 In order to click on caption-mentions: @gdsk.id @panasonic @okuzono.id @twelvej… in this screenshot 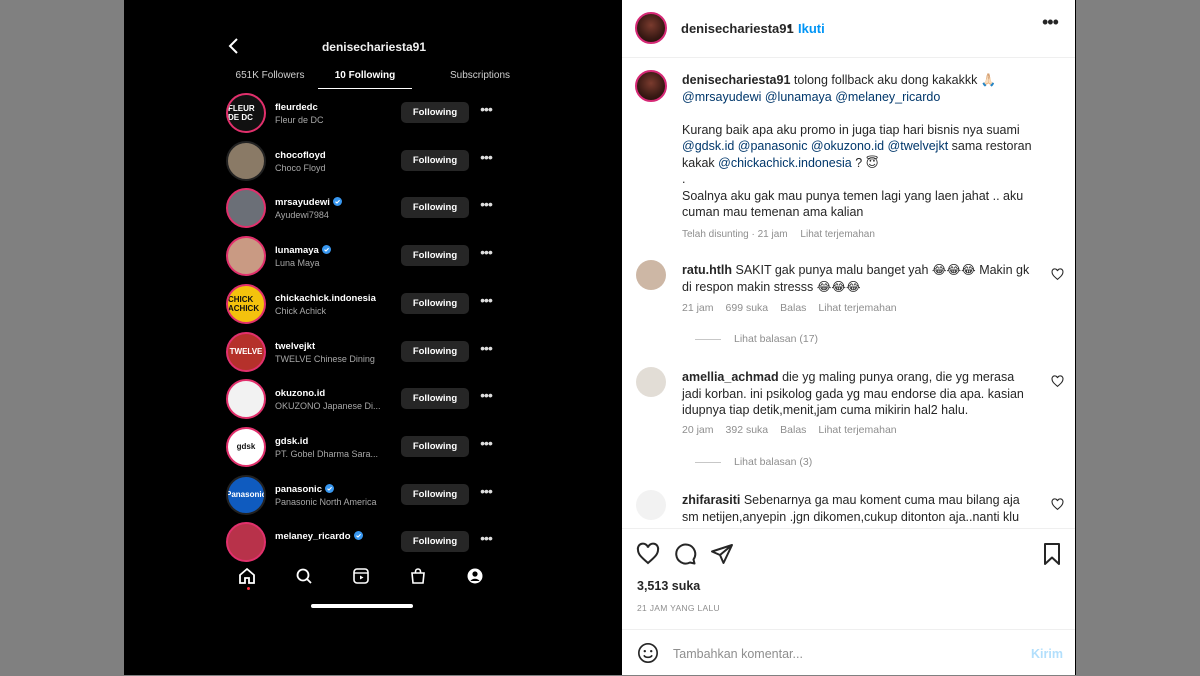, I will do `click(815, 146)`.